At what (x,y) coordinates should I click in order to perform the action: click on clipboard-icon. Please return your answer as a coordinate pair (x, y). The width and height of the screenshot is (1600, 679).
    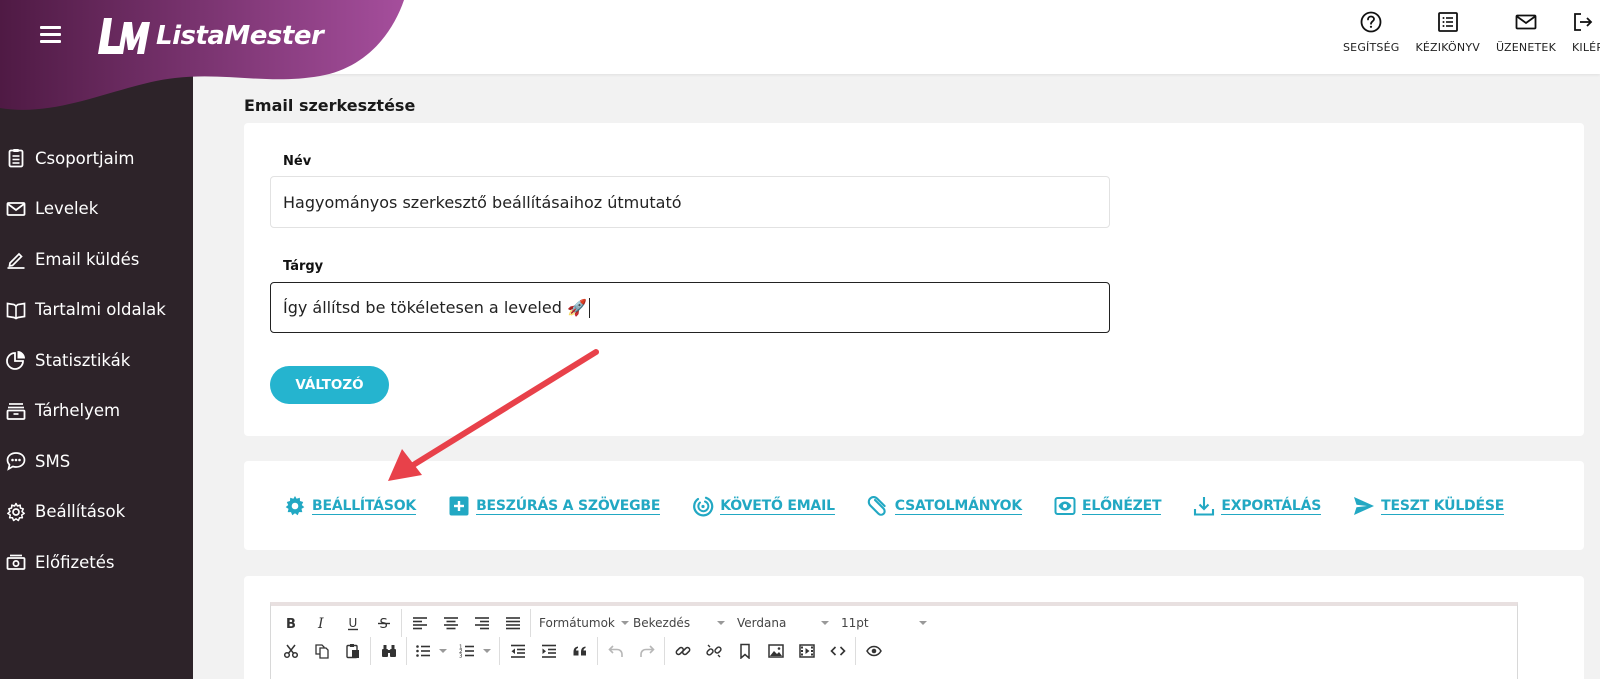
    Looking at the image, I should click on (16, 158).